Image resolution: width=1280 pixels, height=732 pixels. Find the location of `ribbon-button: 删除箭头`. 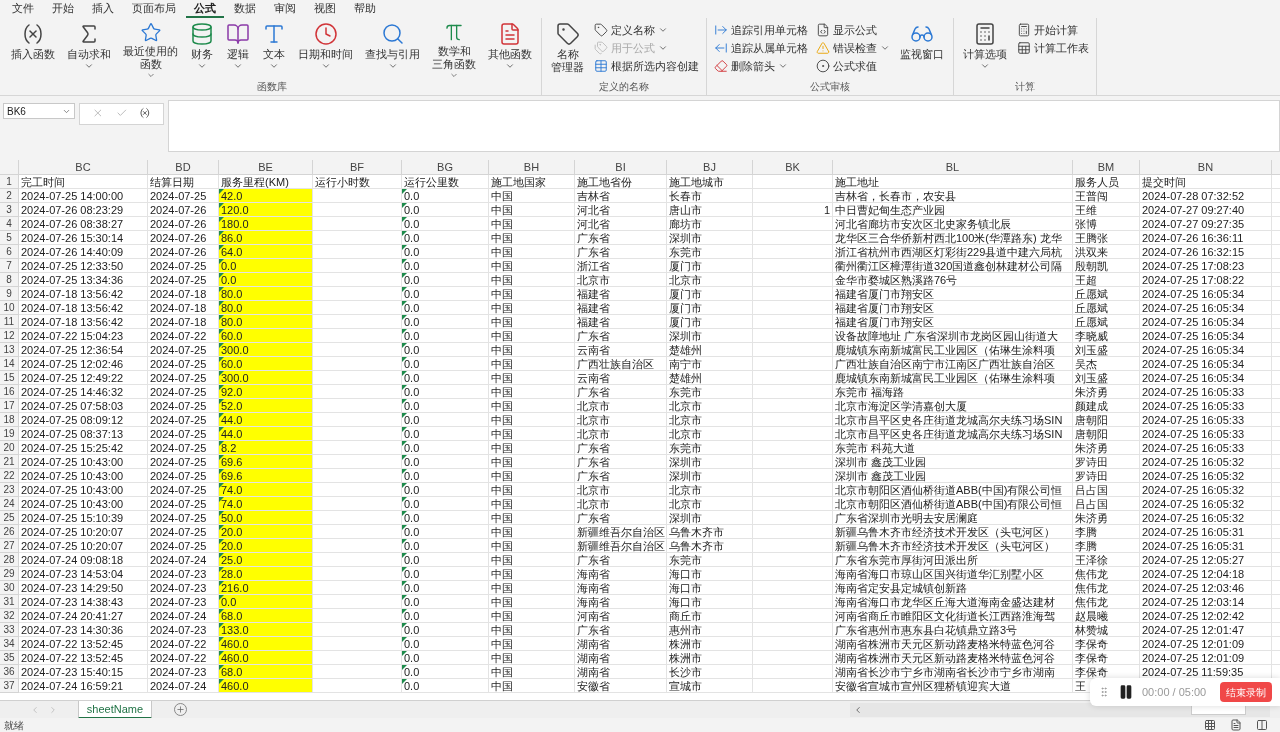

ribbon-button: 删除箭头 is located at coordinates (761, 66).